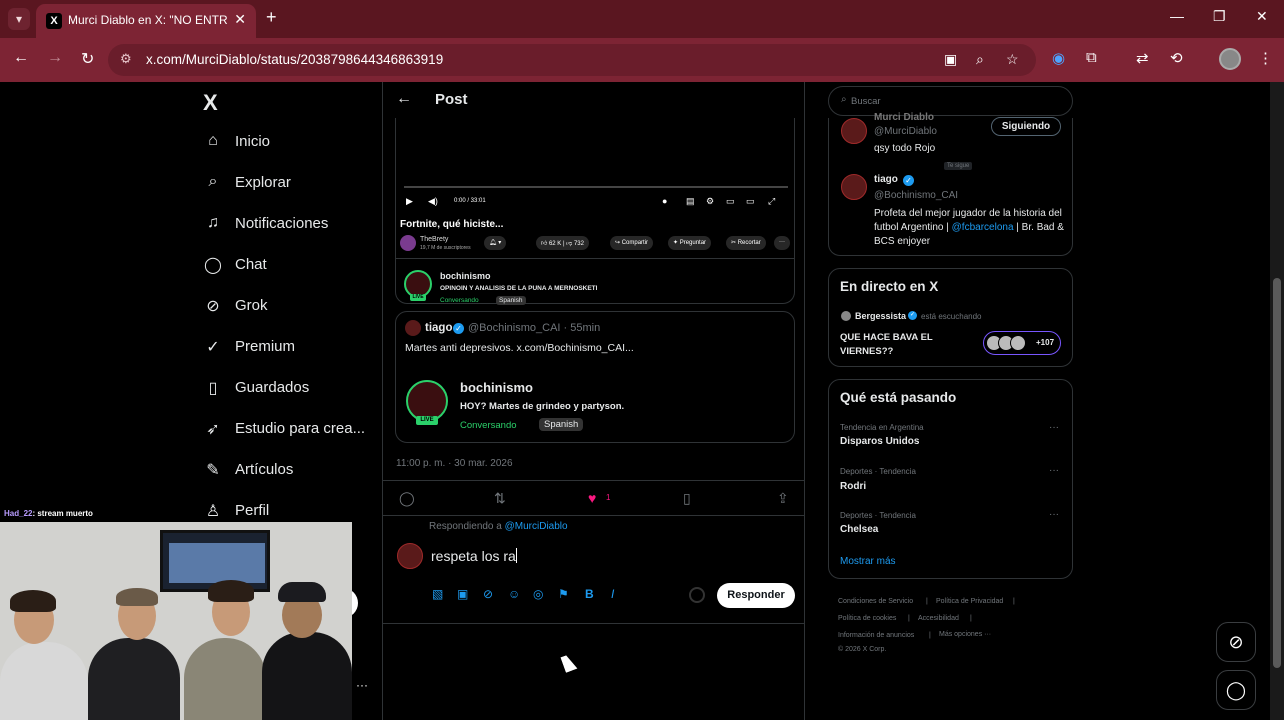 The width and height of the screenshot is (1284, 720). I want to click on repost-icon: ⇅, so click(500, 498).